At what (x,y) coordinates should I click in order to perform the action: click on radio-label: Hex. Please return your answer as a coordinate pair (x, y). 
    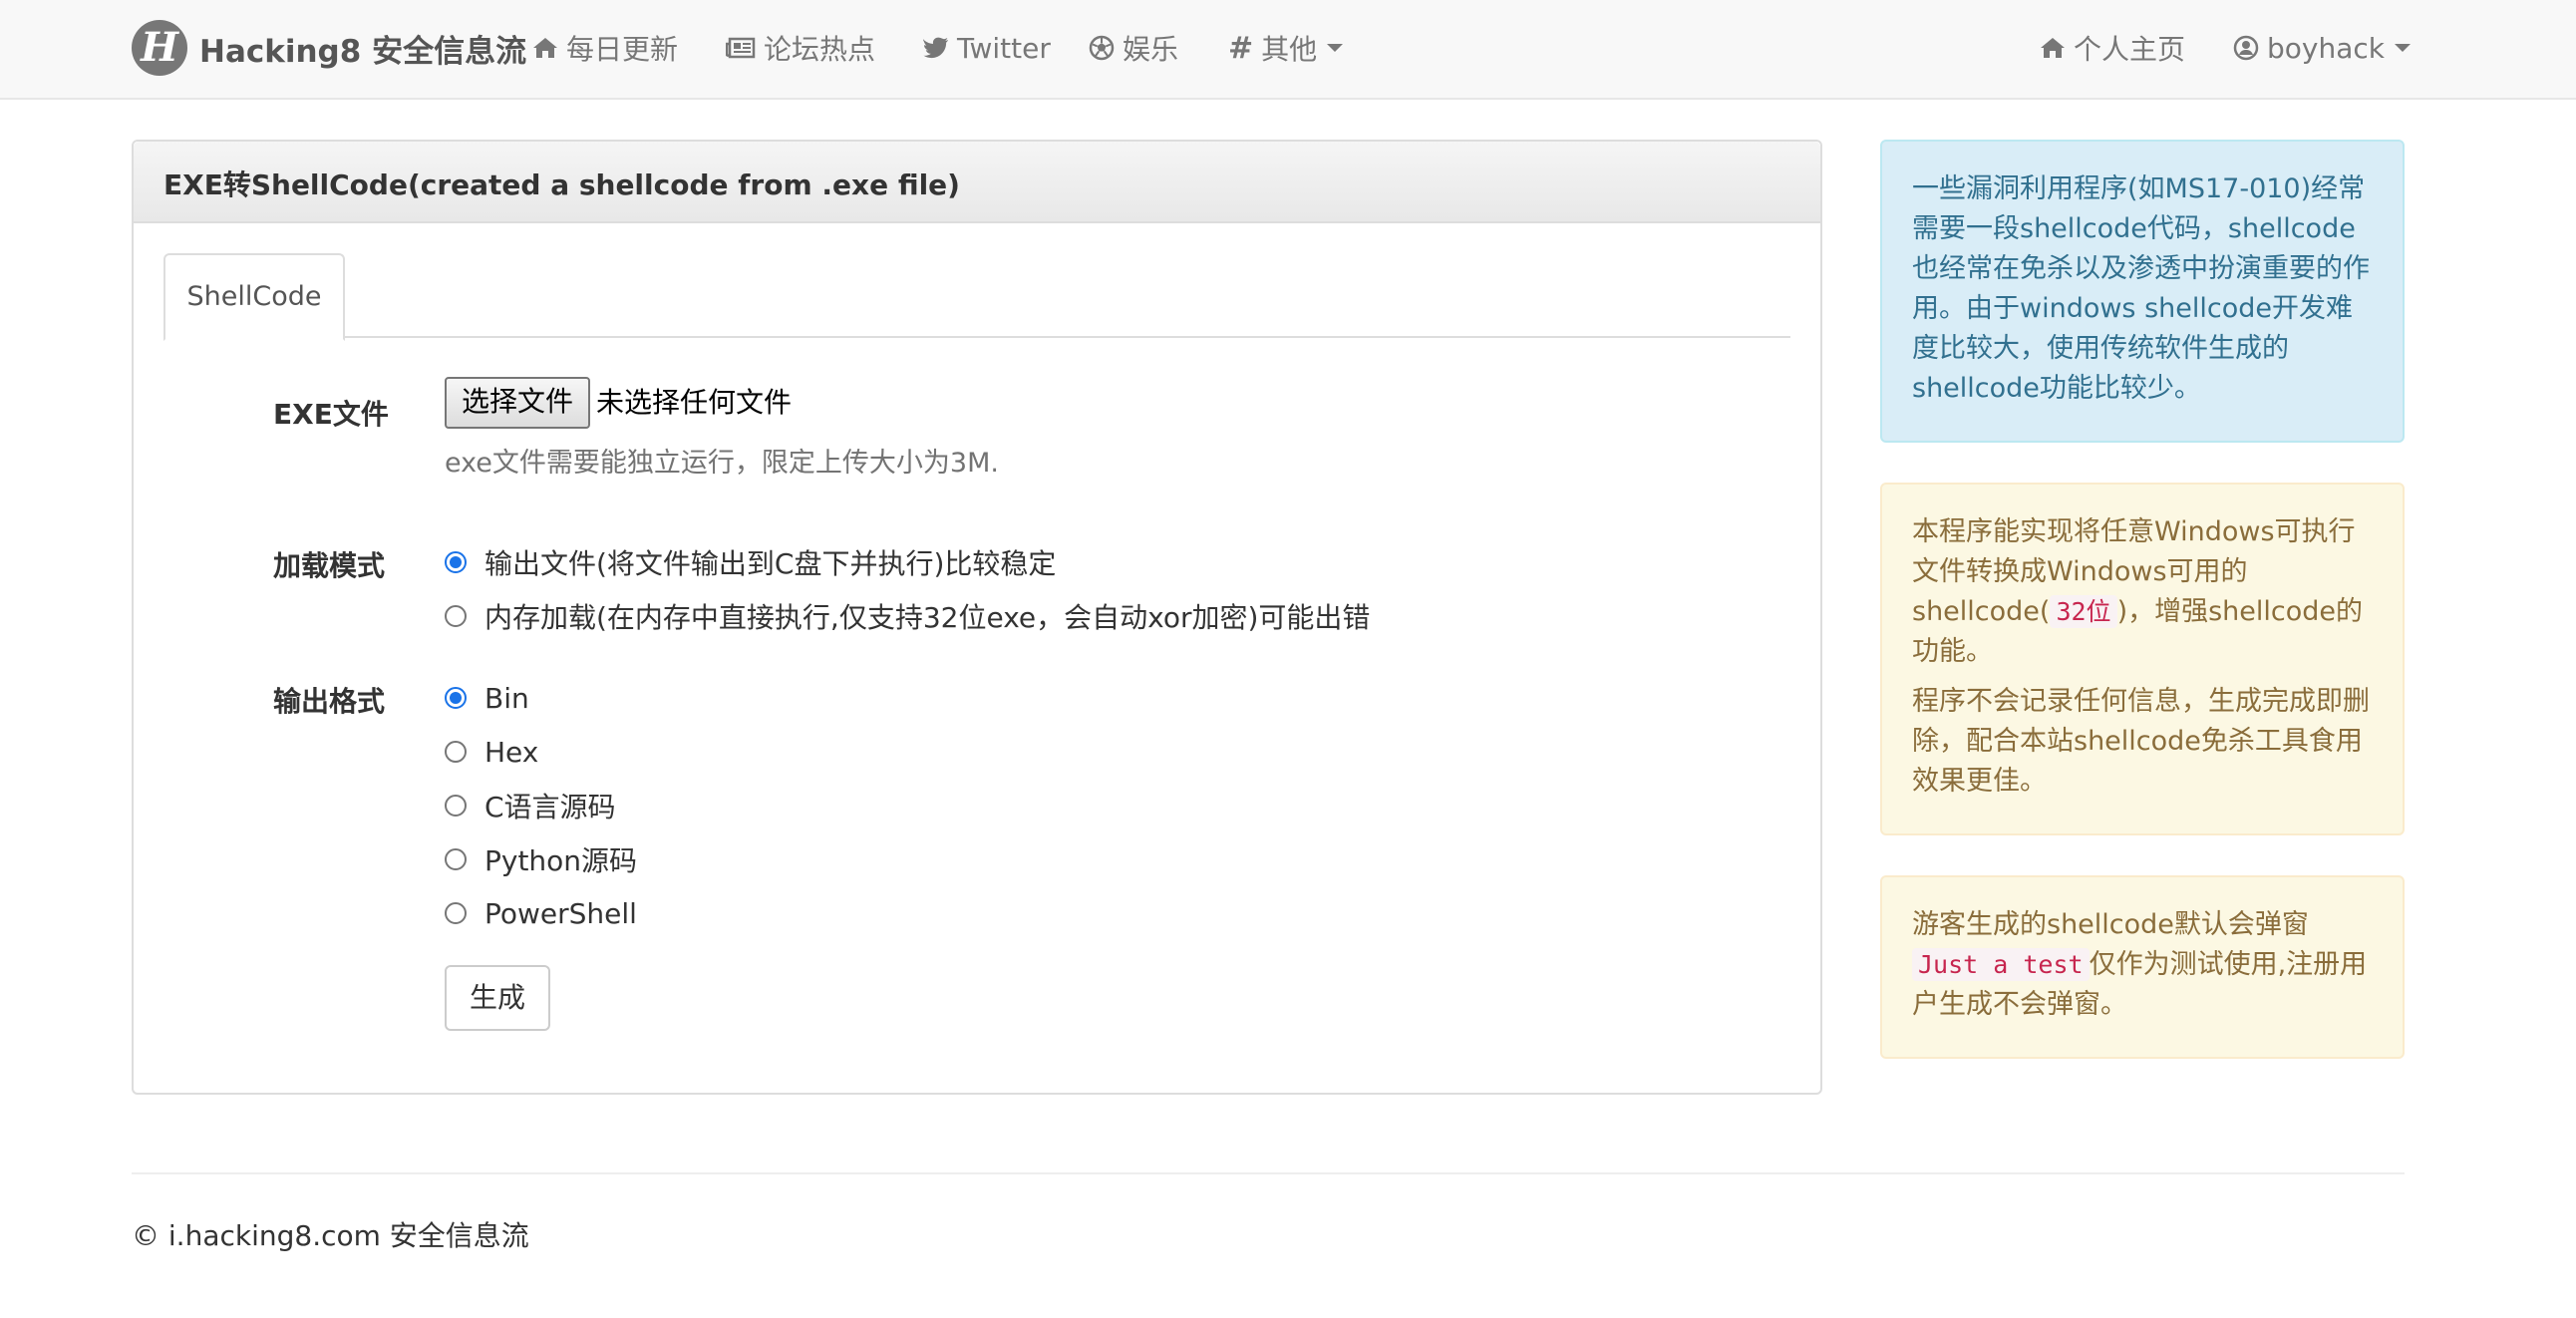
    Looking at the image, I should click on (511, 752).